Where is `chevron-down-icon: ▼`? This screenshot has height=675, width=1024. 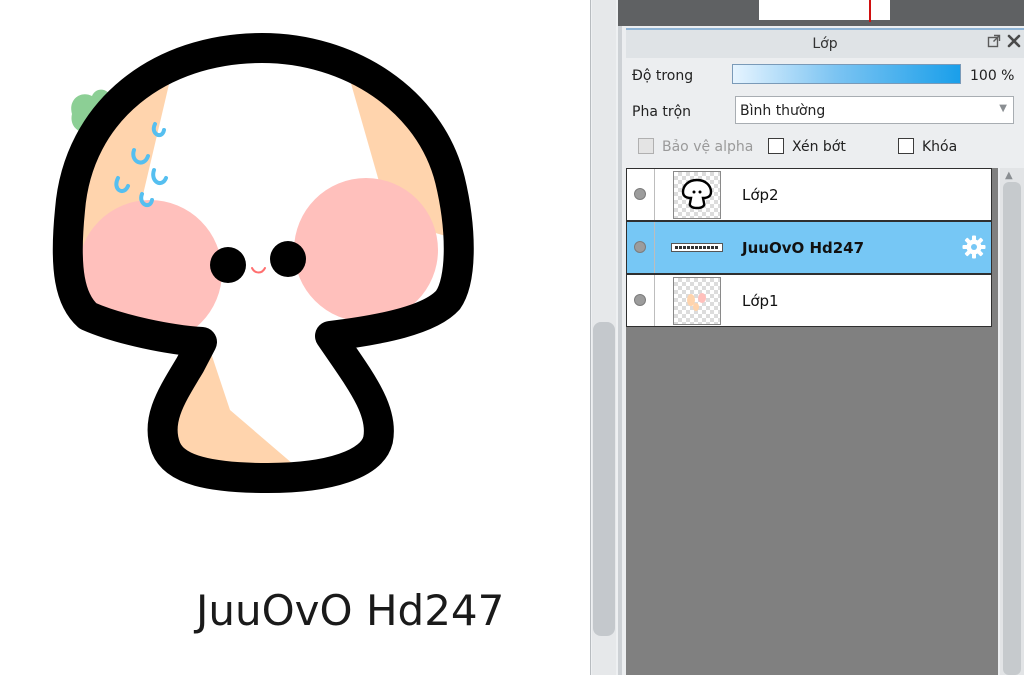
chevron-down-icon: ▼ is located at coordinates (1003, 108).